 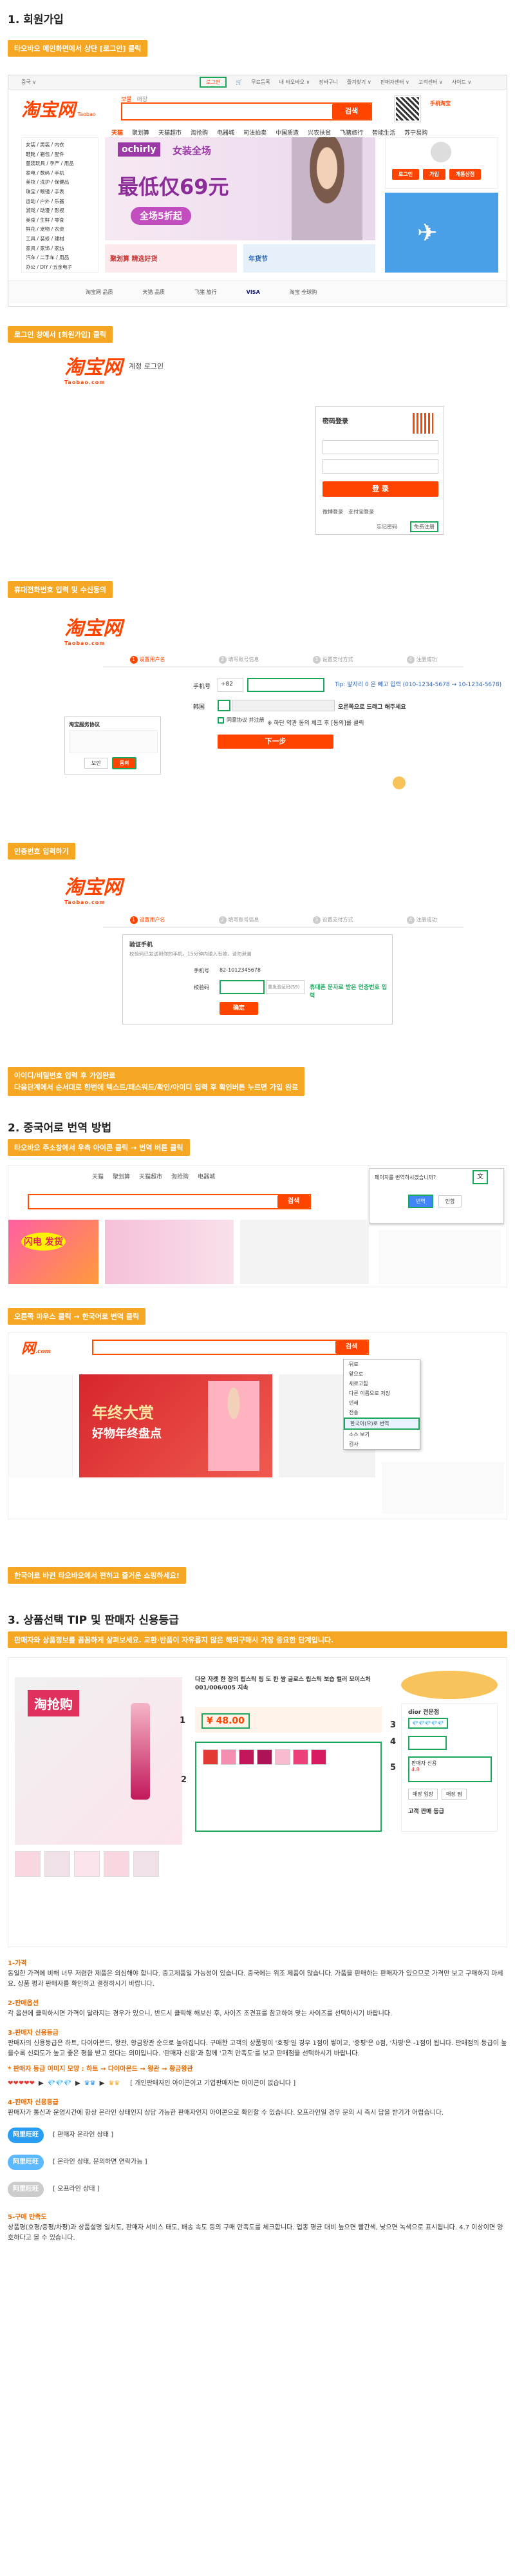 I want to click on category-item: 女装 / 男装 / 内衣, so click(x=60, y=145).